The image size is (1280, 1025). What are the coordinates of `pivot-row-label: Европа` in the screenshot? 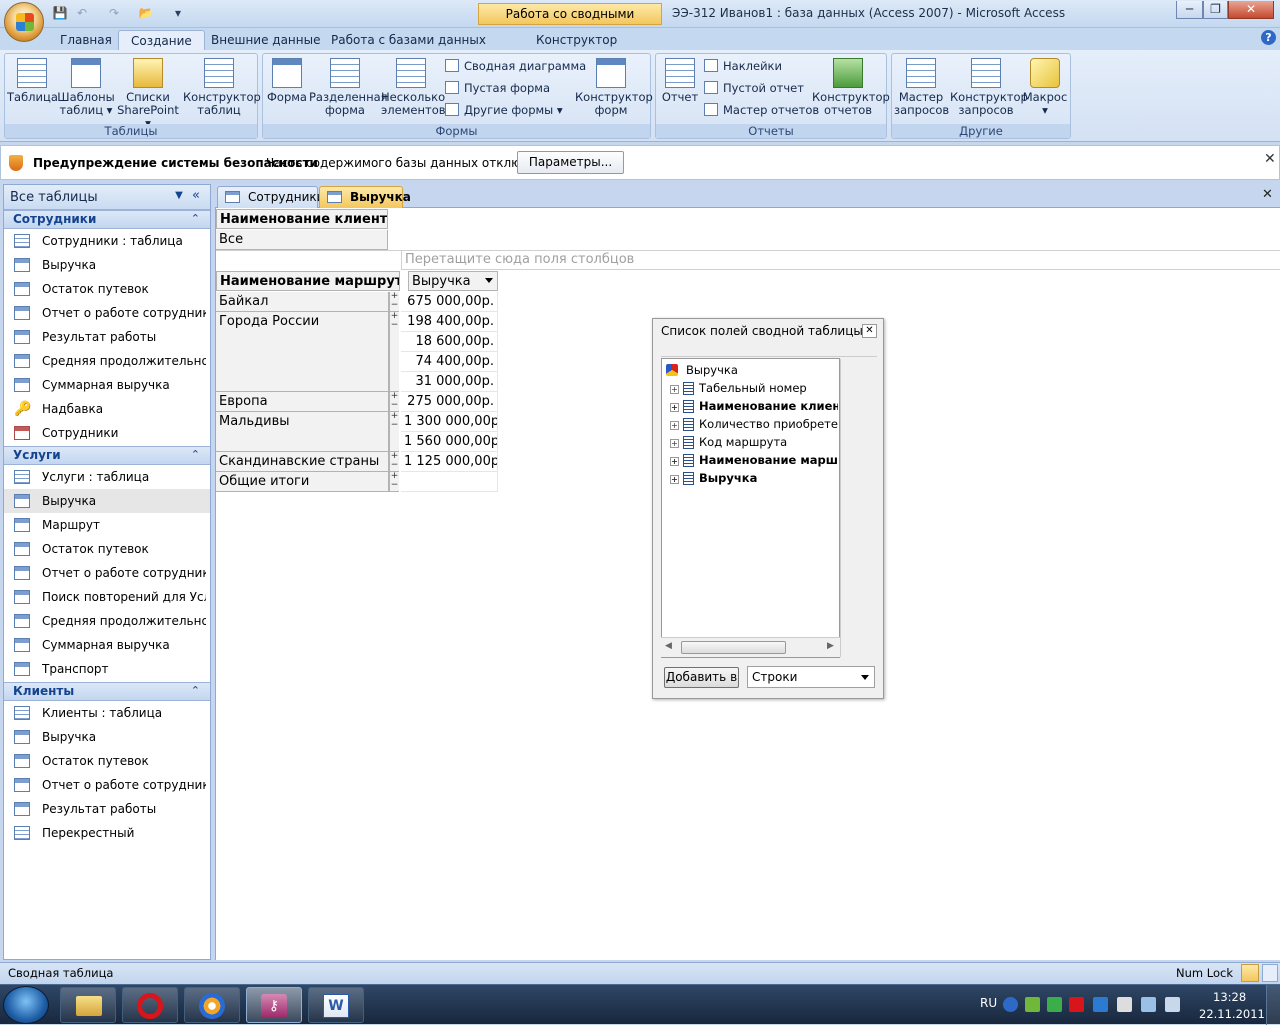 It's located at (302, 402).